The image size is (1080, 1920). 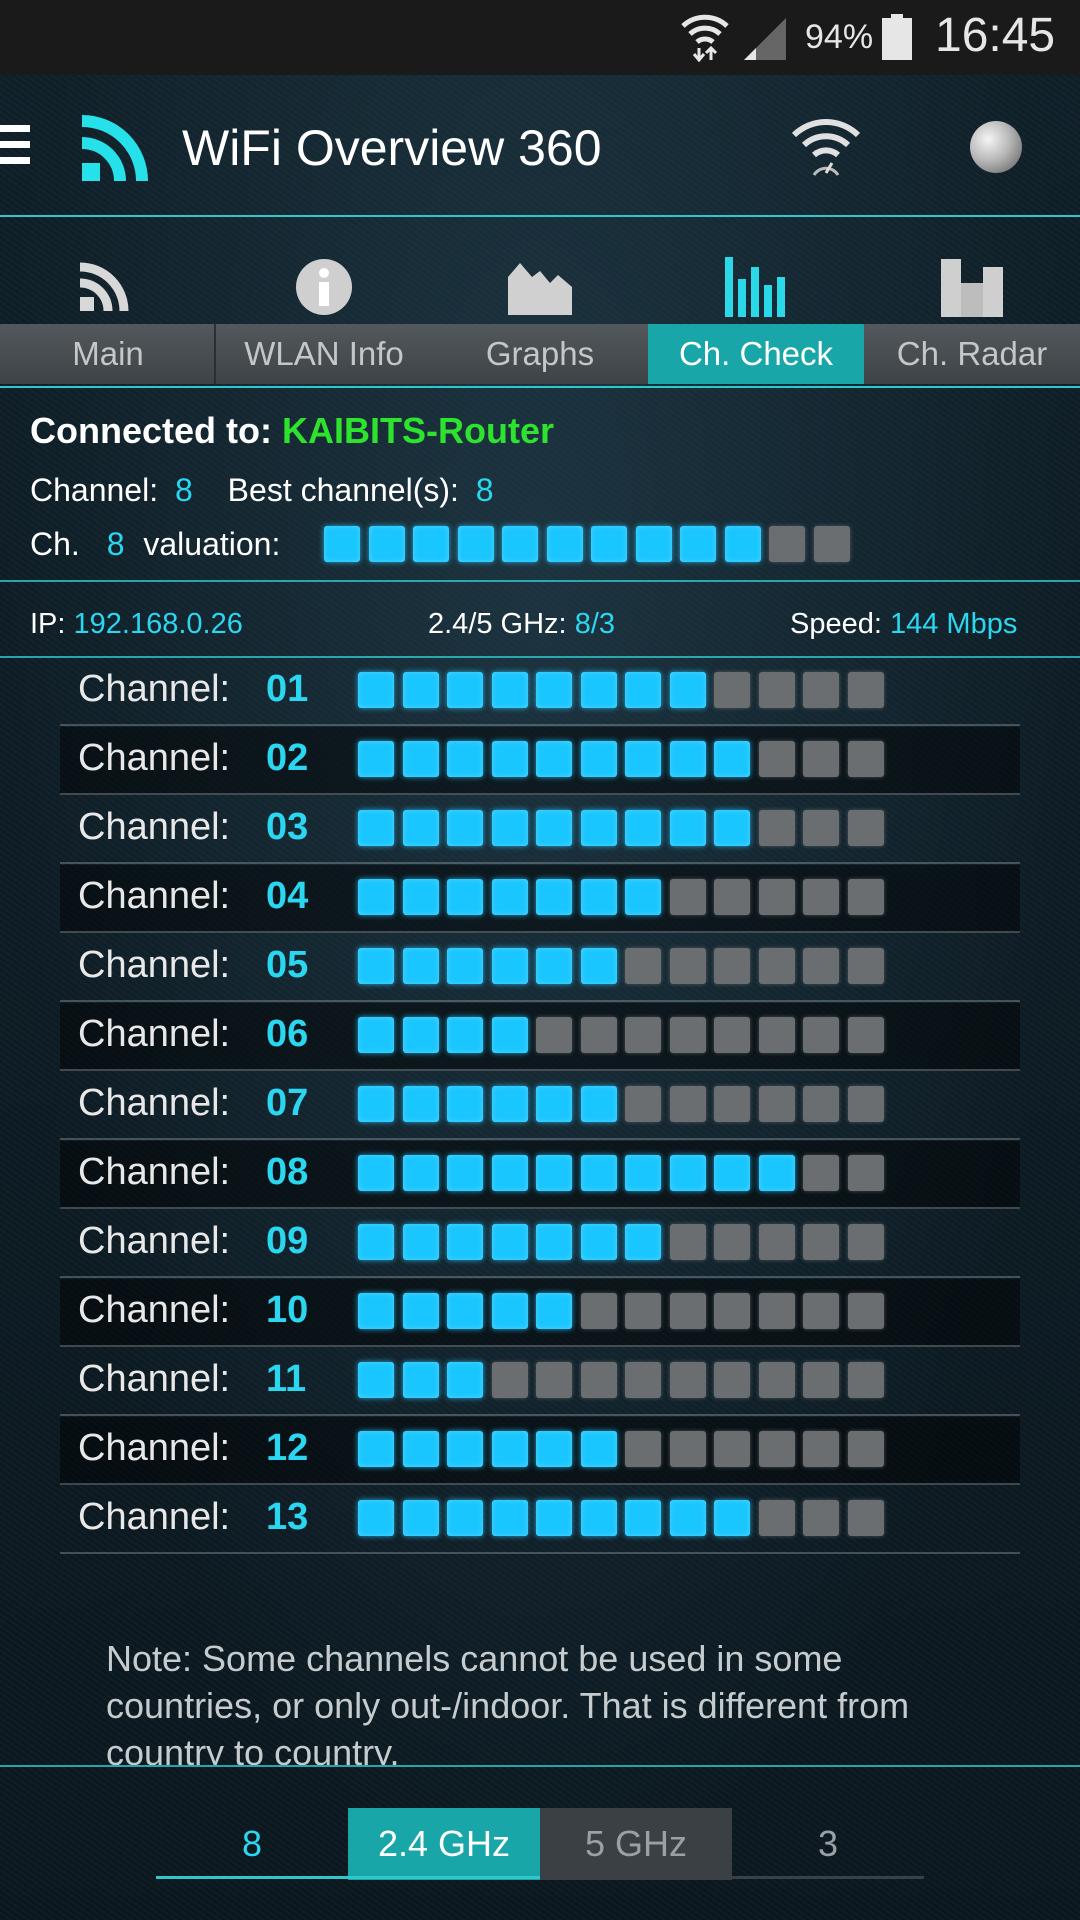 What do you see at coordinates (995, 35) in the screenshot?
I see `clock: 16:45` at bounding box center [995, 35].